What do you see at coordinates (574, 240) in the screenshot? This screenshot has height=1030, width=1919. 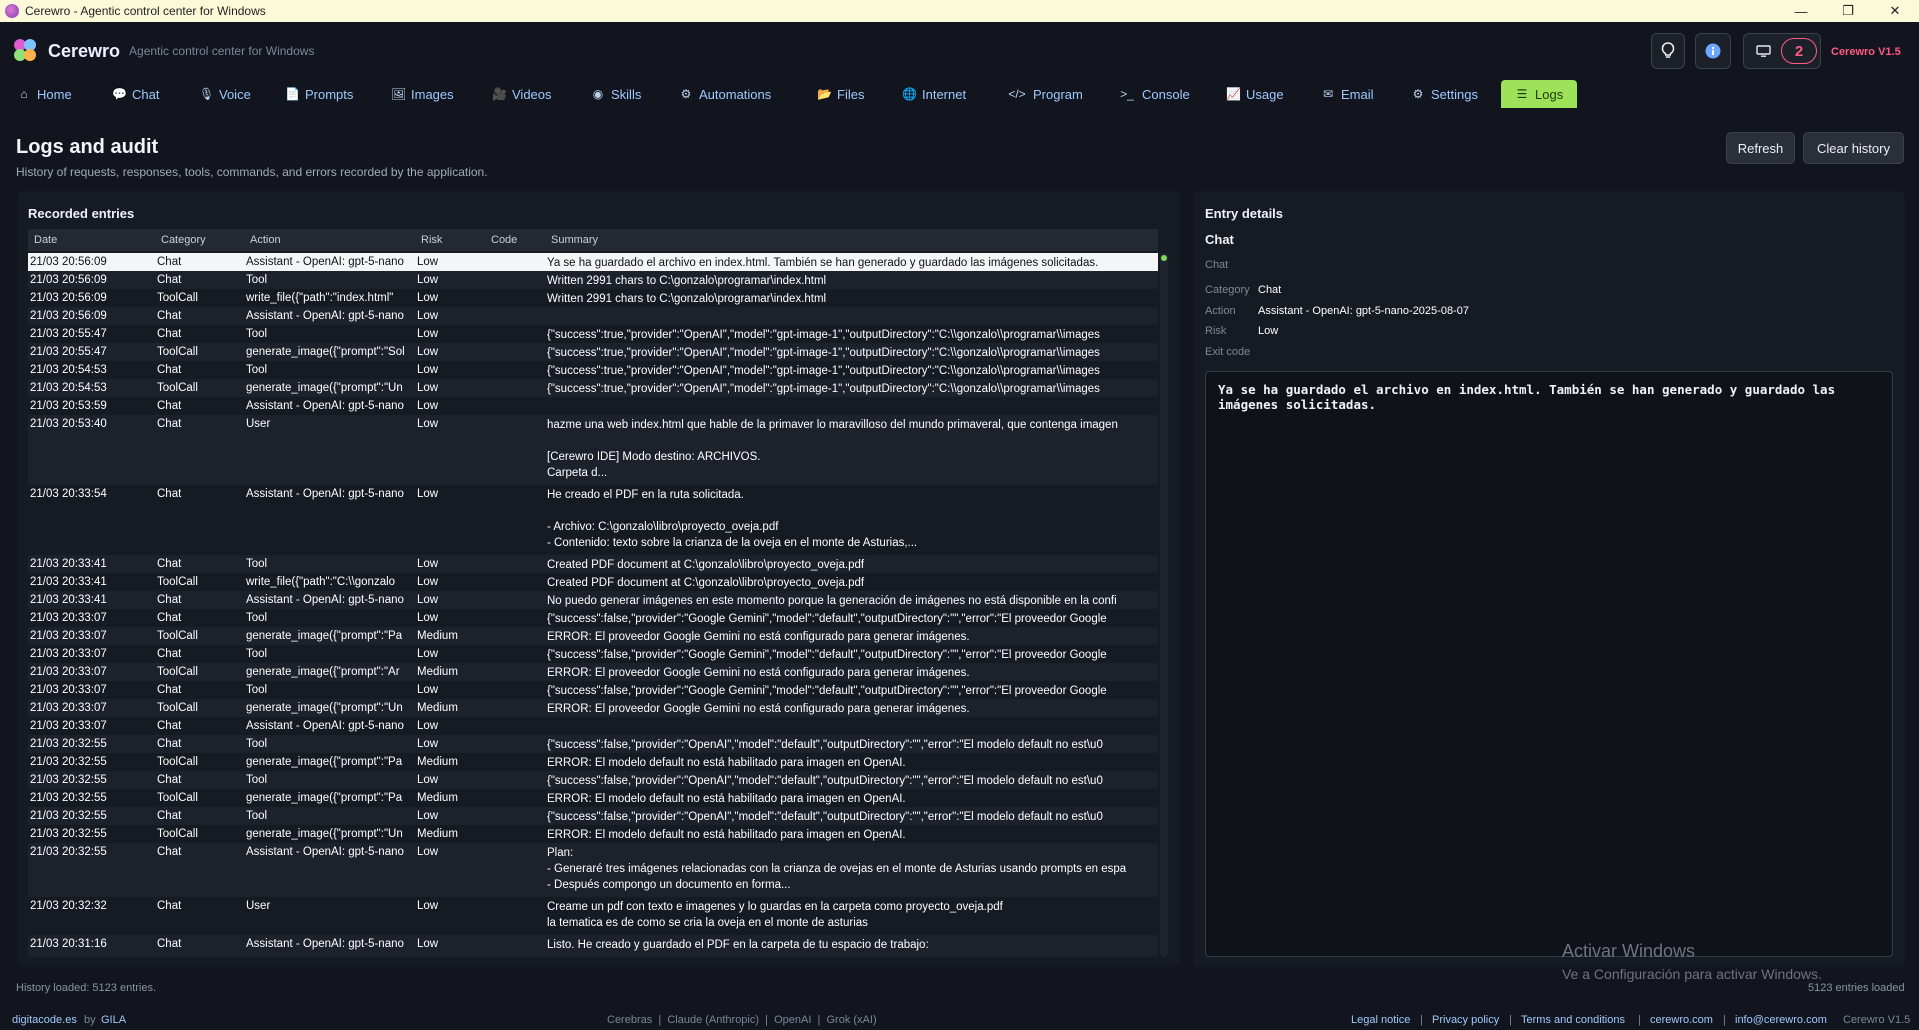 I see `col-summary: Summary` at bounding box center [574, 240].